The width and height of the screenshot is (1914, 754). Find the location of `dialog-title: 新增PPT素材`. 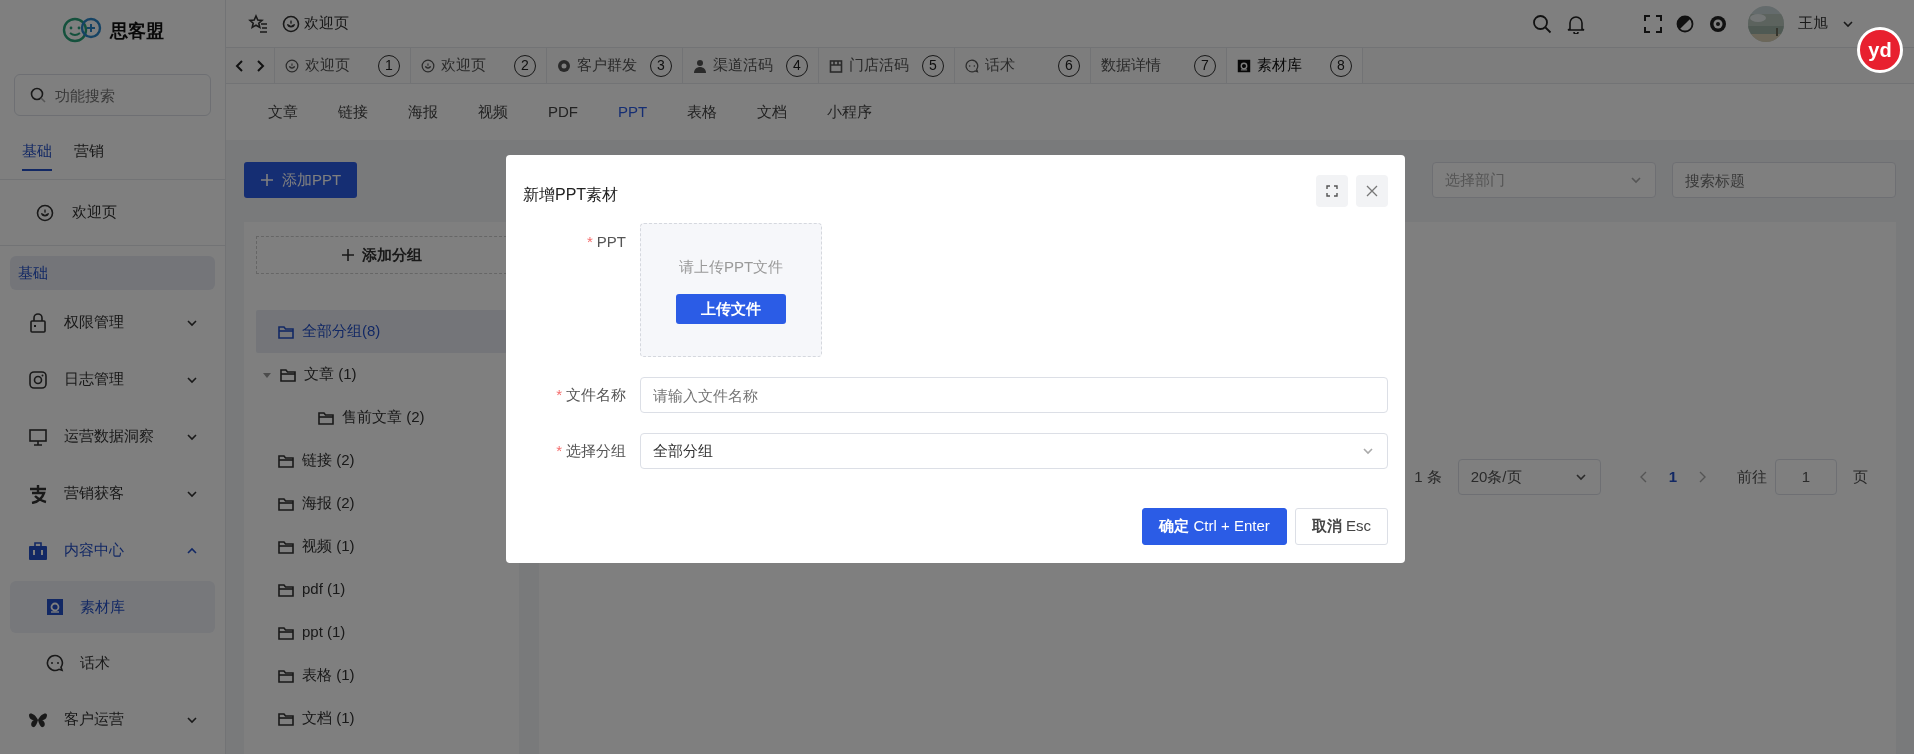

dialog-title: 新增PPT素材 is located at coordinates (571, 195).